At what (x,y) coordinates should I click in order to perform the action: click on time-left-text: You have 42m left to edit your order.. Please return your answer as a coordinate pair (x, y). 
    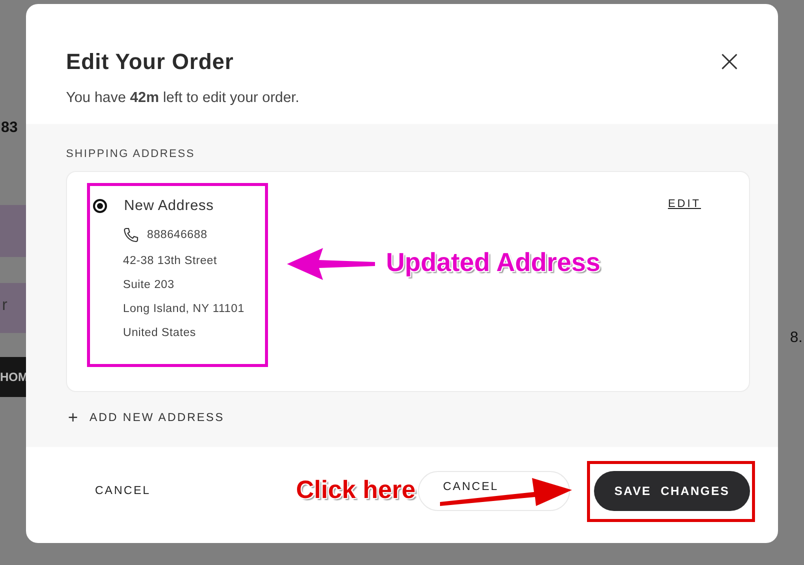
    Looking at the image, I should click on (183, 98).